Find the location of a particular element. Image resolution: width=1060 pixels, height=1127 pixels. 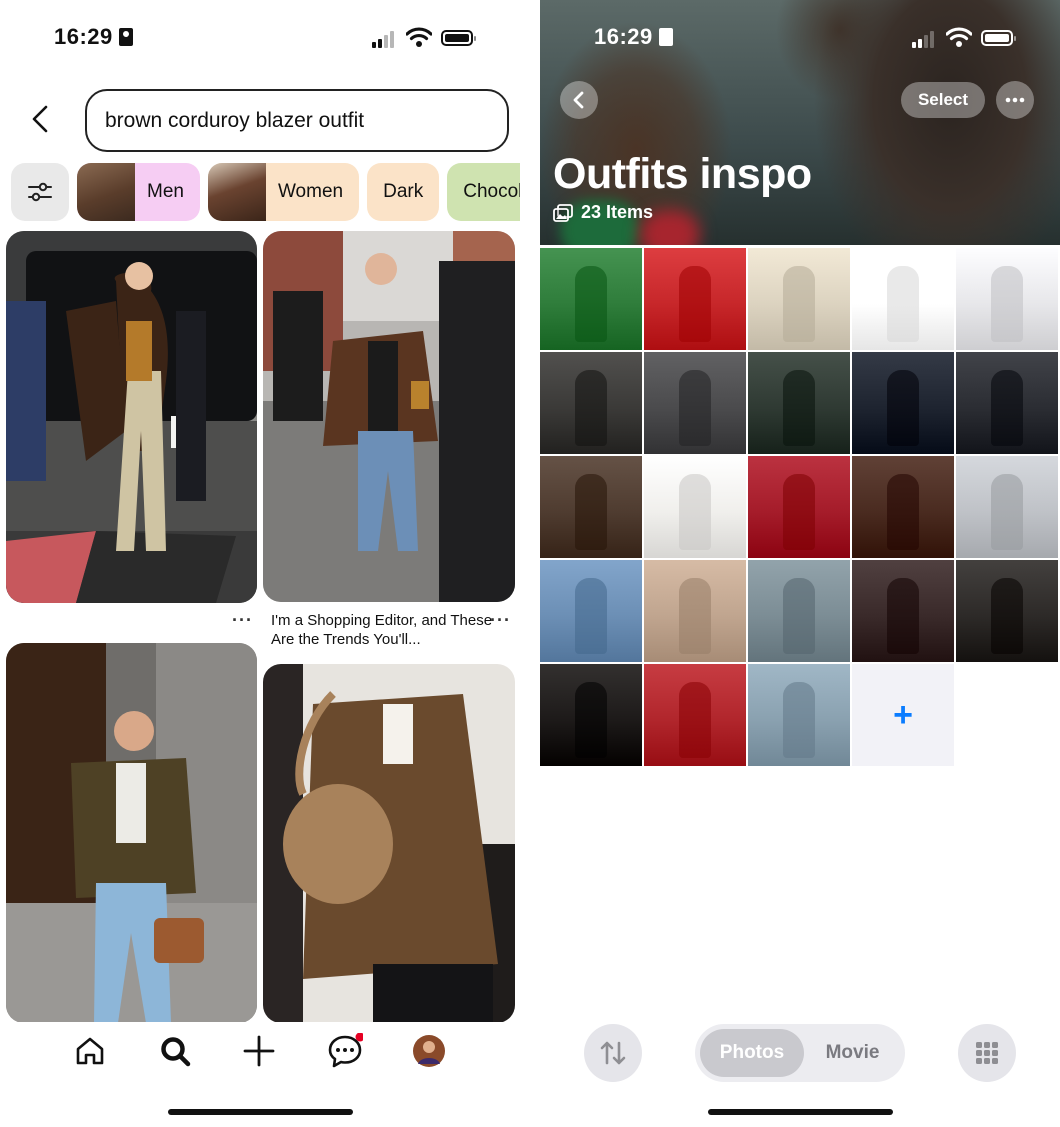

back-button is located at coordinates (579, 100).